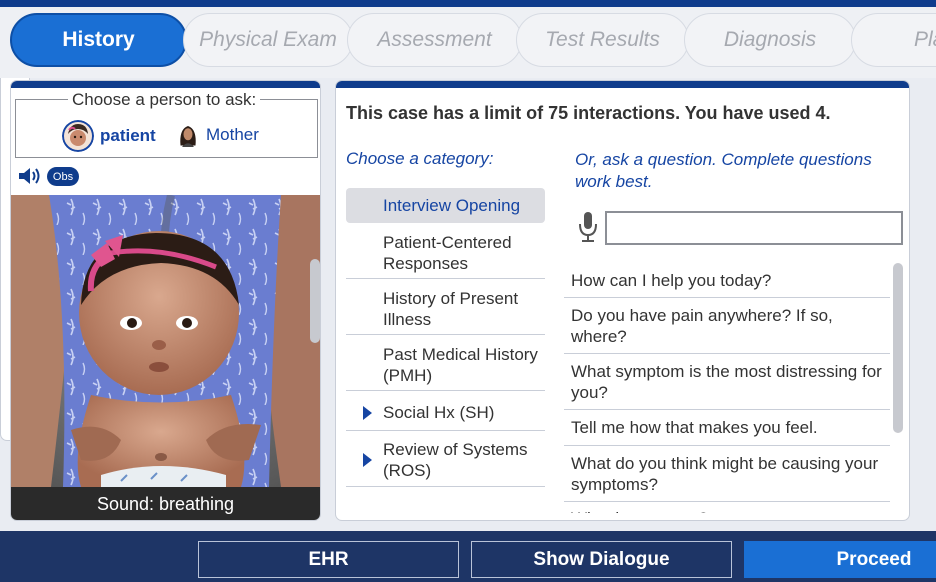 This screenshot has width=936, height=582. Describe the element at coordinates (770, 40) in the screenshot. I see `tab-diagnosis: Diagnosis` at that location.